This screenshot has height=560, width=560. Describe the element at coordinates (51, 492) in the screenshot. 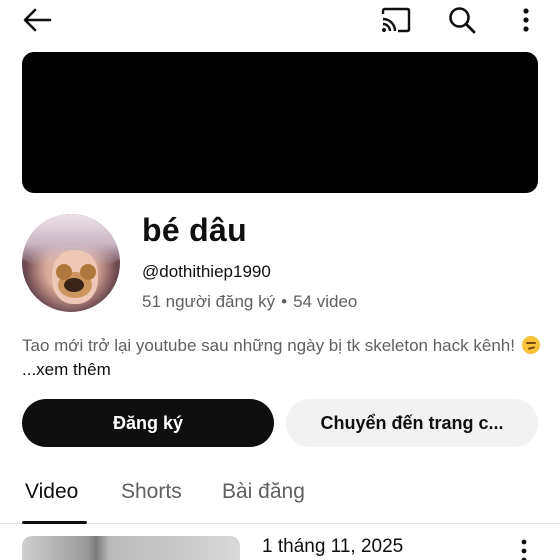

I see `tab-video: Video` at that location.